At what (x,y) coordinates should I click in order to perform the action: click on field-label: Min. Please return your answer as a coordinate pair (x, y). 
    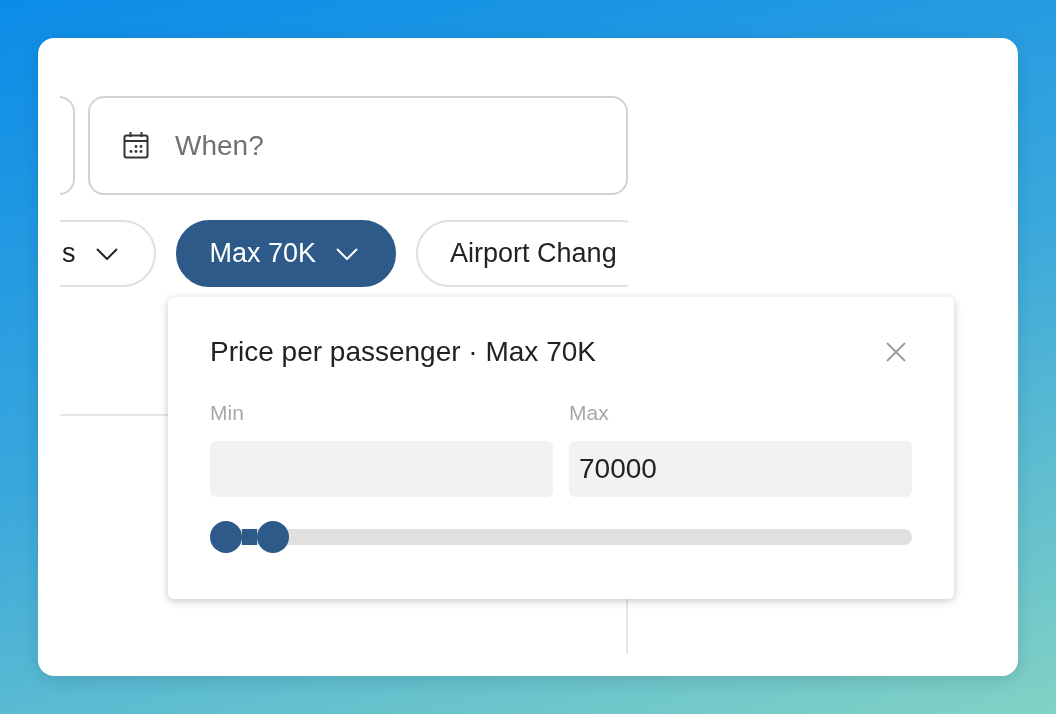
    Looking at the image, I should click on (227, 413).